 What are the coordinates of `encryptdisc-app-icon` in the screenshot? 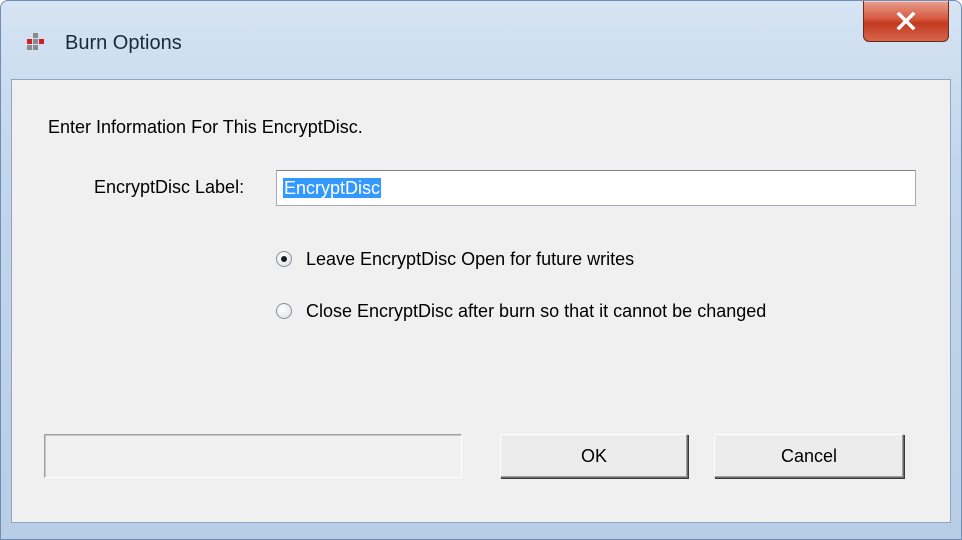 It's located at (36, 42).